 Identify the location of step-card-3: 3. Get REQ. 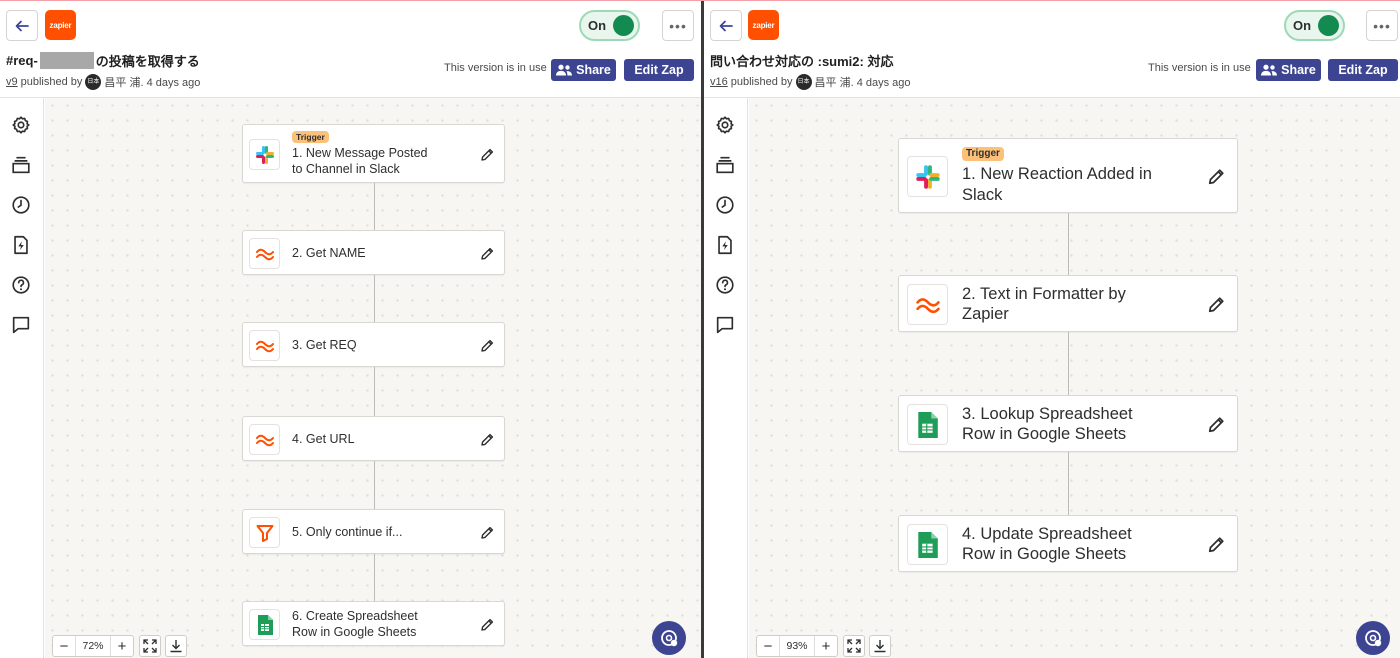
(373, 344).